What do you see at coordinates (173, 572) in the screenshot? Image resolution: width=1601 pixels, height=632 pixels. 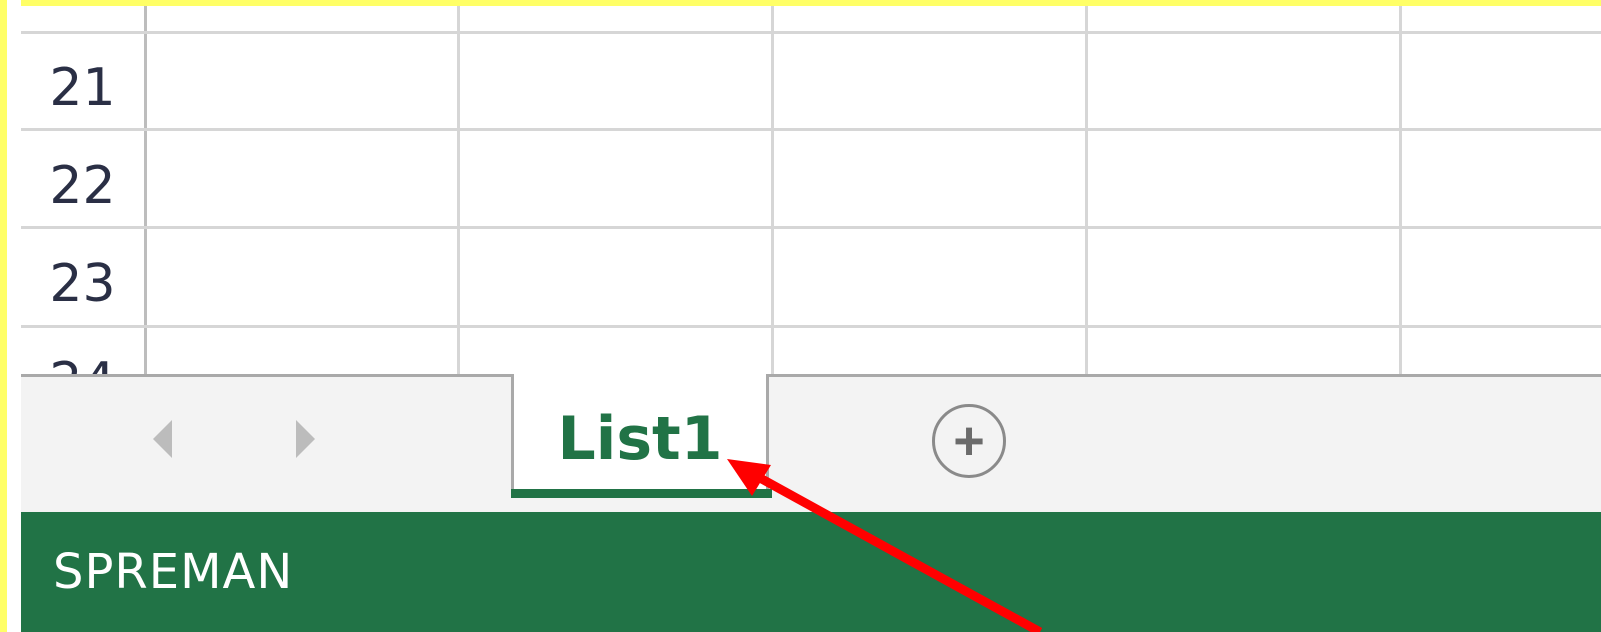 I see `status-mode: SPREMAN` at bounding box center [173, 572].